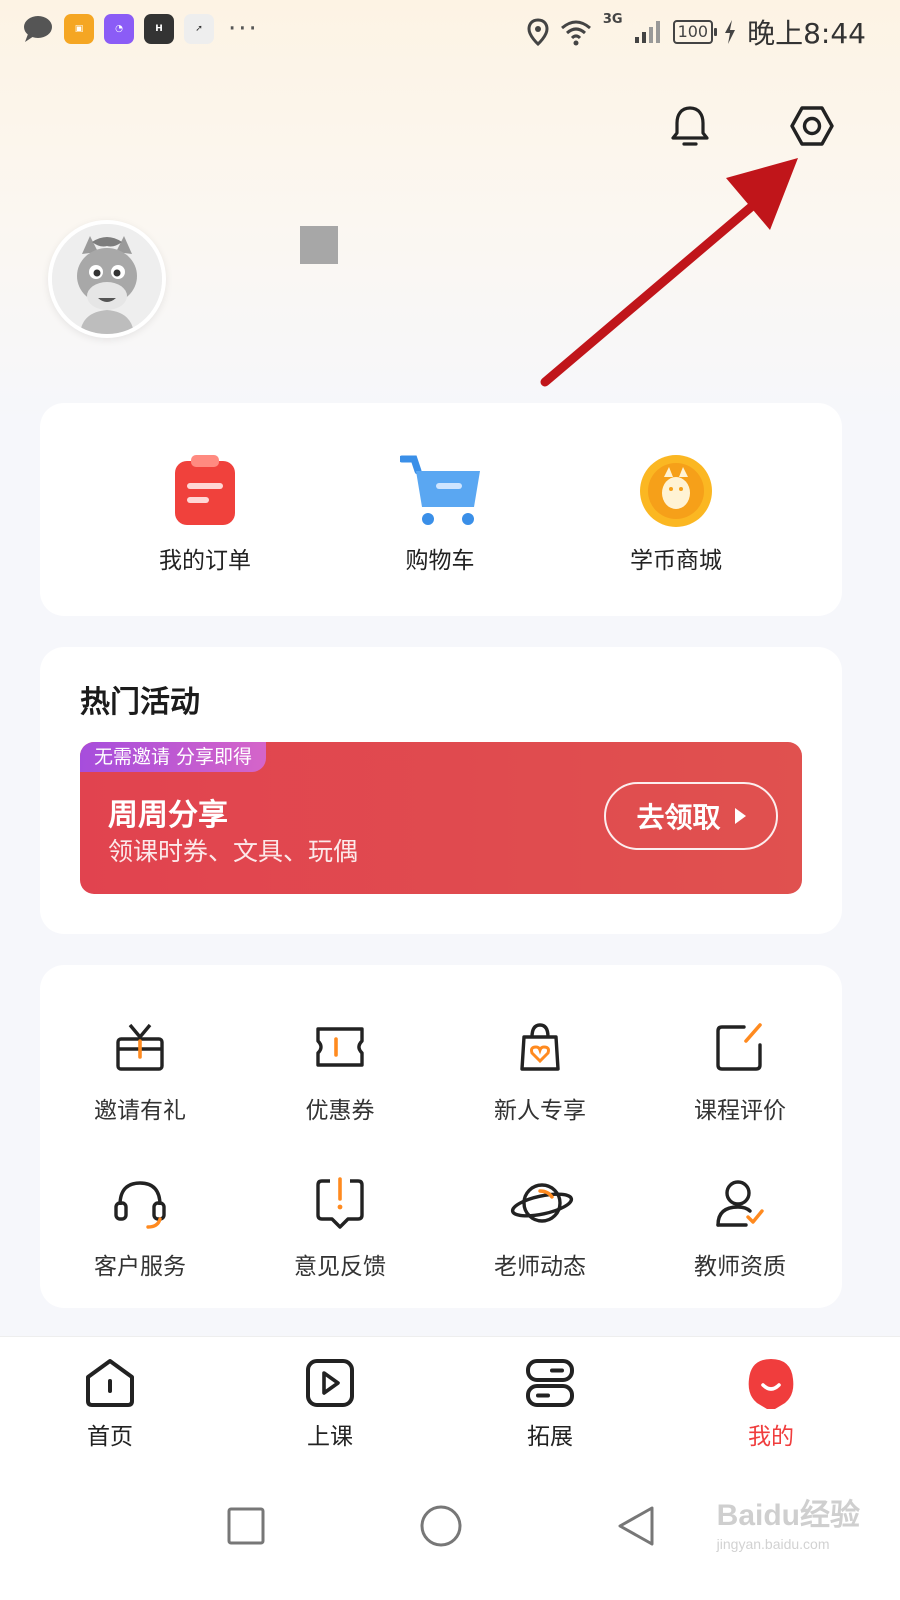  I want to click on quick-link-label: 我的订单, so click(205, 561).